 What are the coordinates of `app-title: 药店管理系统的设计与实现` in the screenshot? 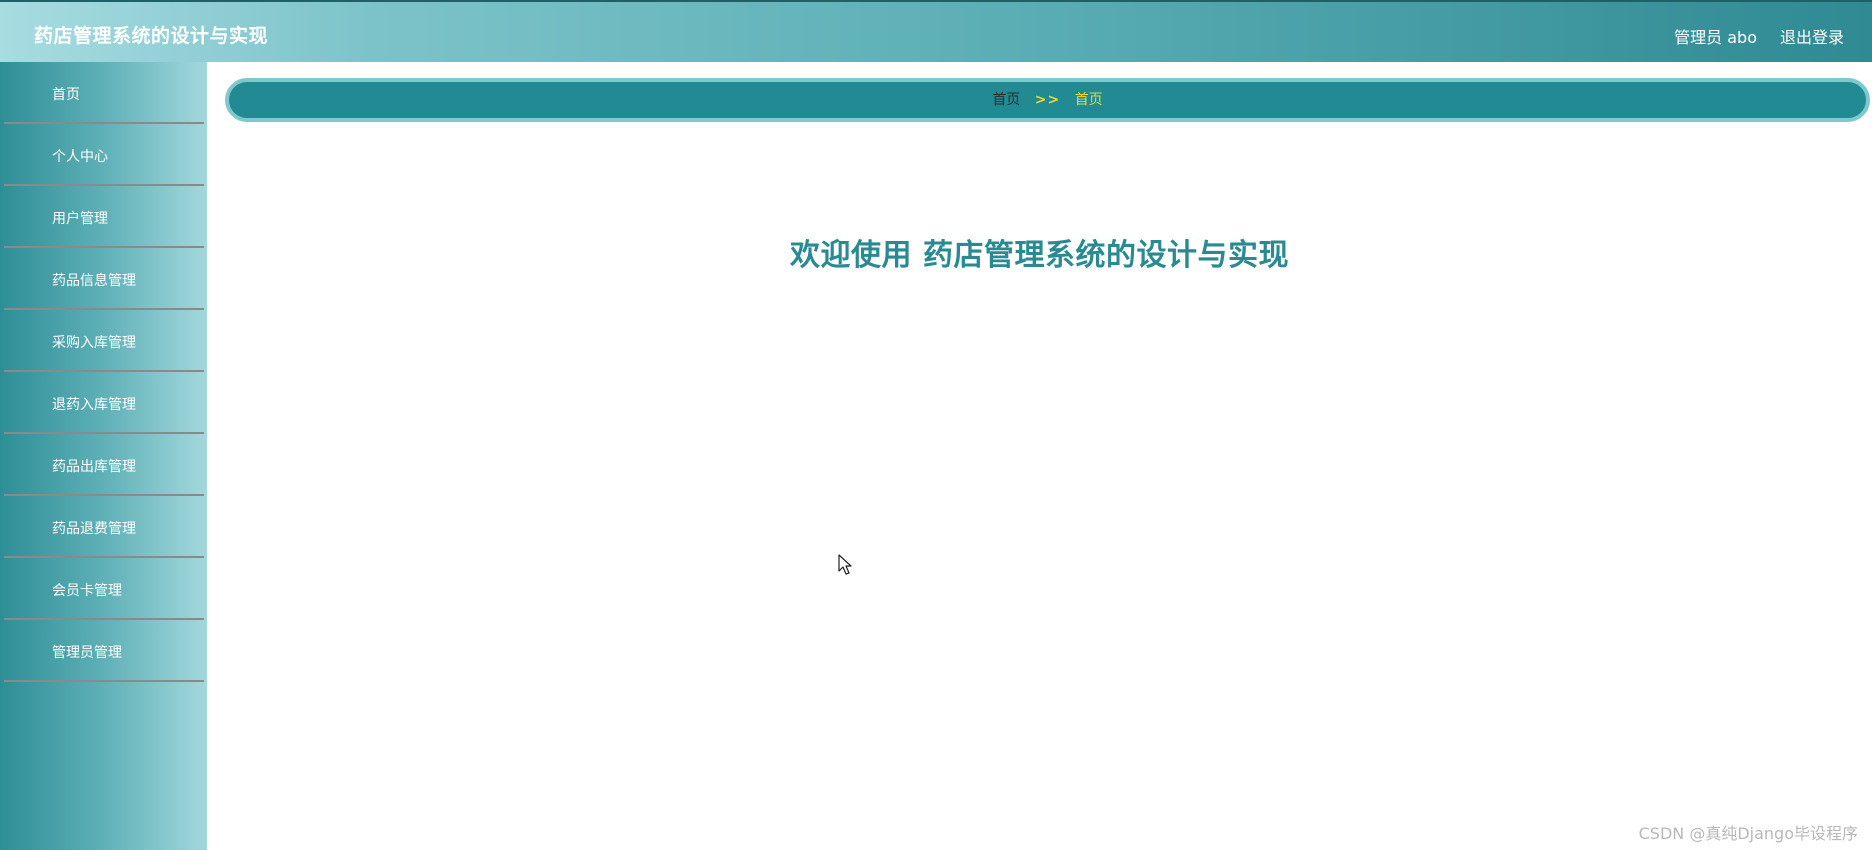 It's located at (151, 36).